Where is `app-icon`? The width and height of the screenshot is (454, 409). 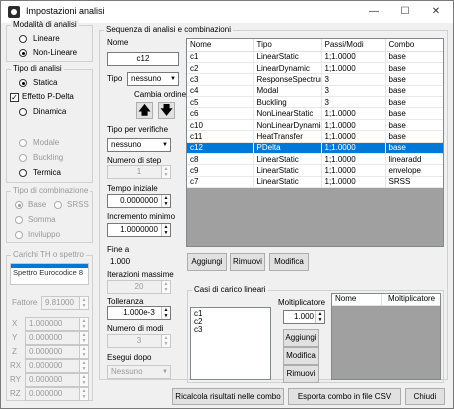
app-icon is located at coordinates (14, 12).